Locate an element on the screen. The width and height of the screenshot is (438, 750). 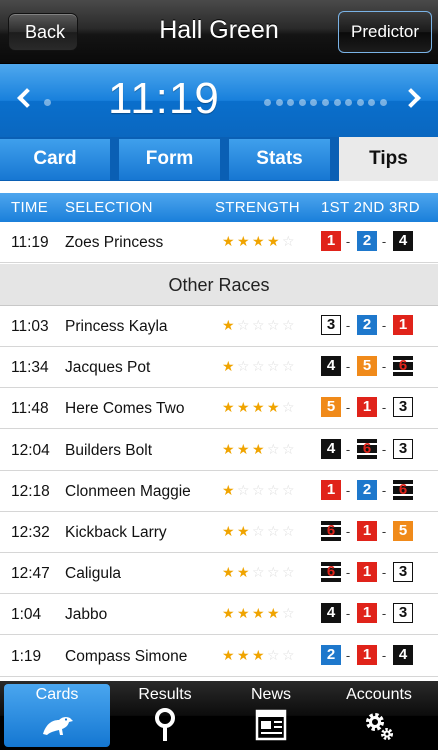
tip-row: 11:19 Zoes Princess ★ ★ ★ ★ ☆ 1-2-4 is located at coordinates (219, 242).